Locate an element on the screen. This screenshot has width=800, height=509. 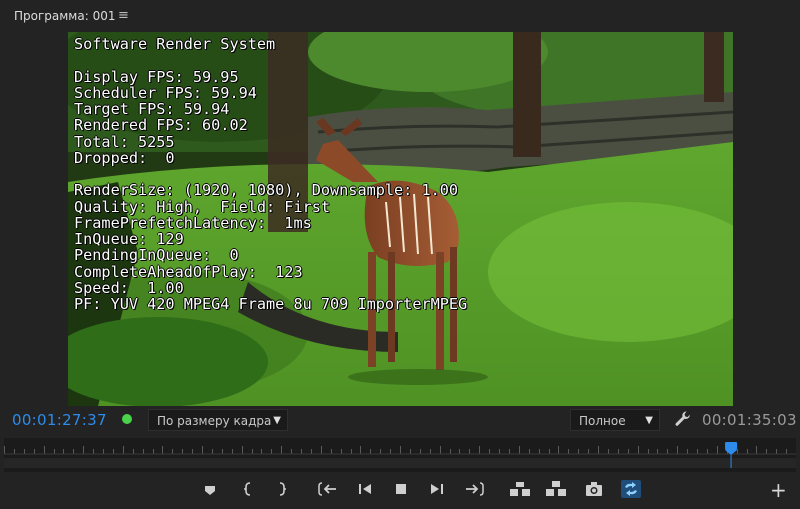
toggle-proxies-icon is located at coordinates (631, 489).